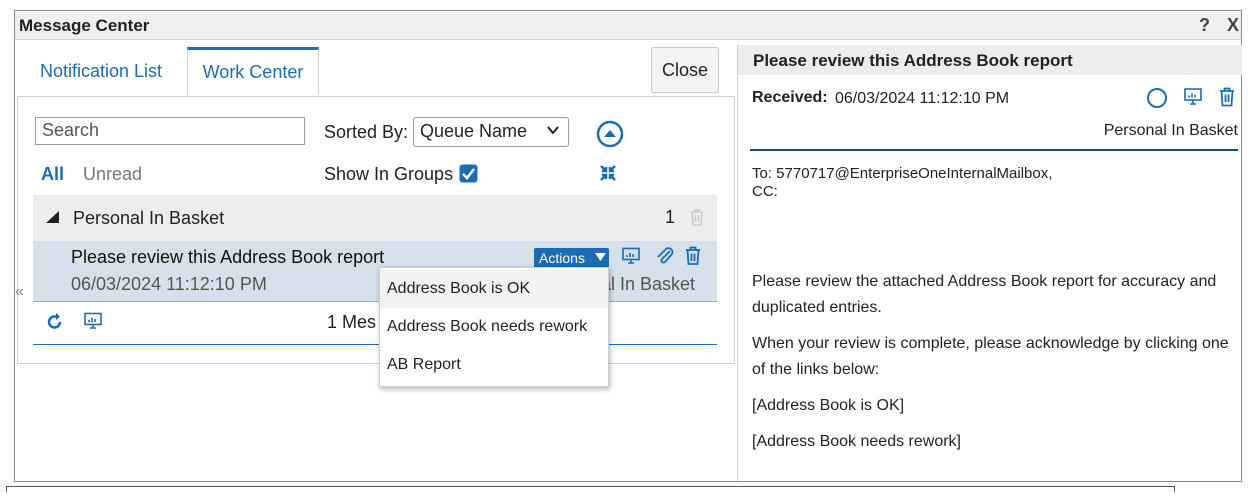 The height and width of the screenshot is (496, 1251). What do you see at coordinates (610, 134) in the screenshot?
I see `scroll-top-icon` at bounding box center [610, 134].